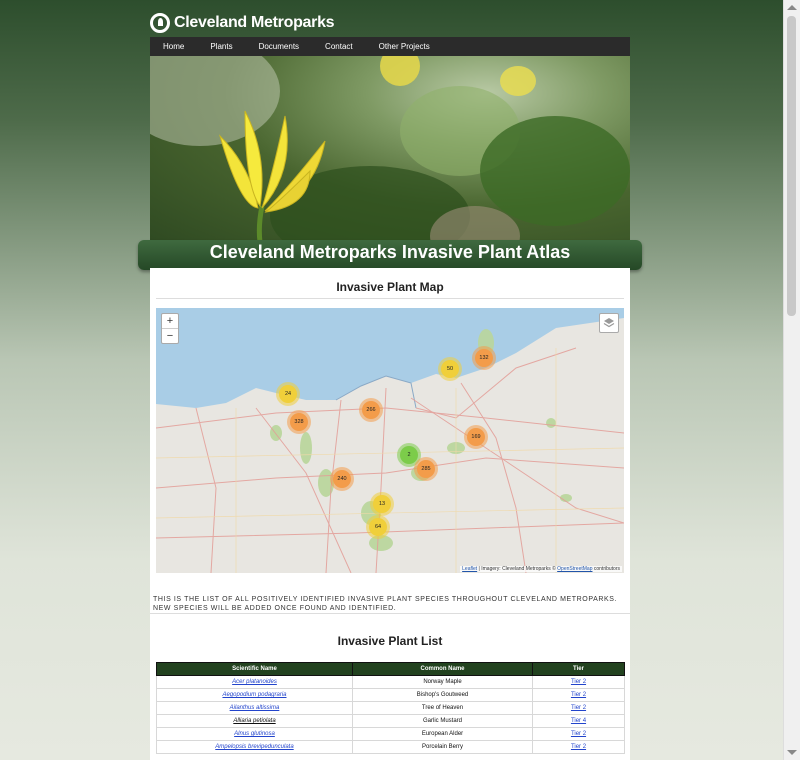 The height and width of the screenshot is (760, 800). I want to click on common-name: Tree of Heaven, so click(442, 708).